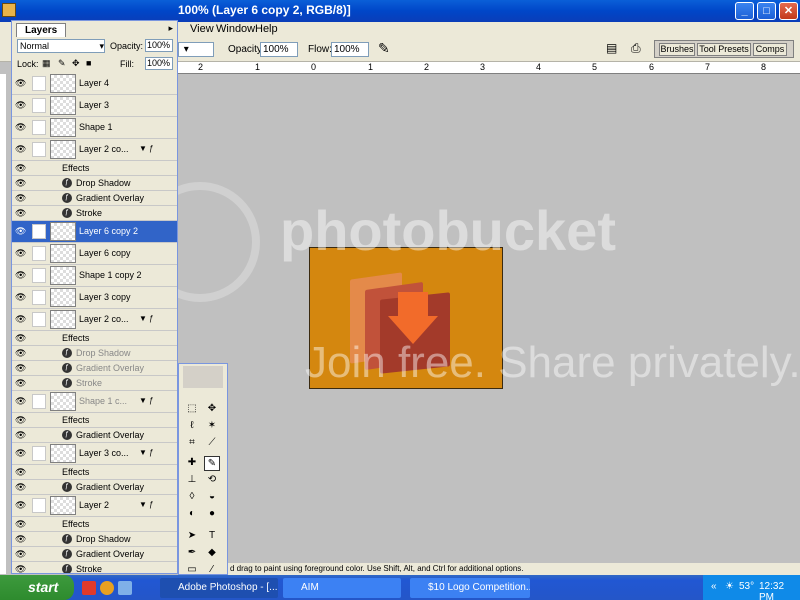 This screenshot has height=600, width=800. Describe the element at coordinates (714, 586) in the screenshot. I see `tray-arrow-icon: «` at that location.